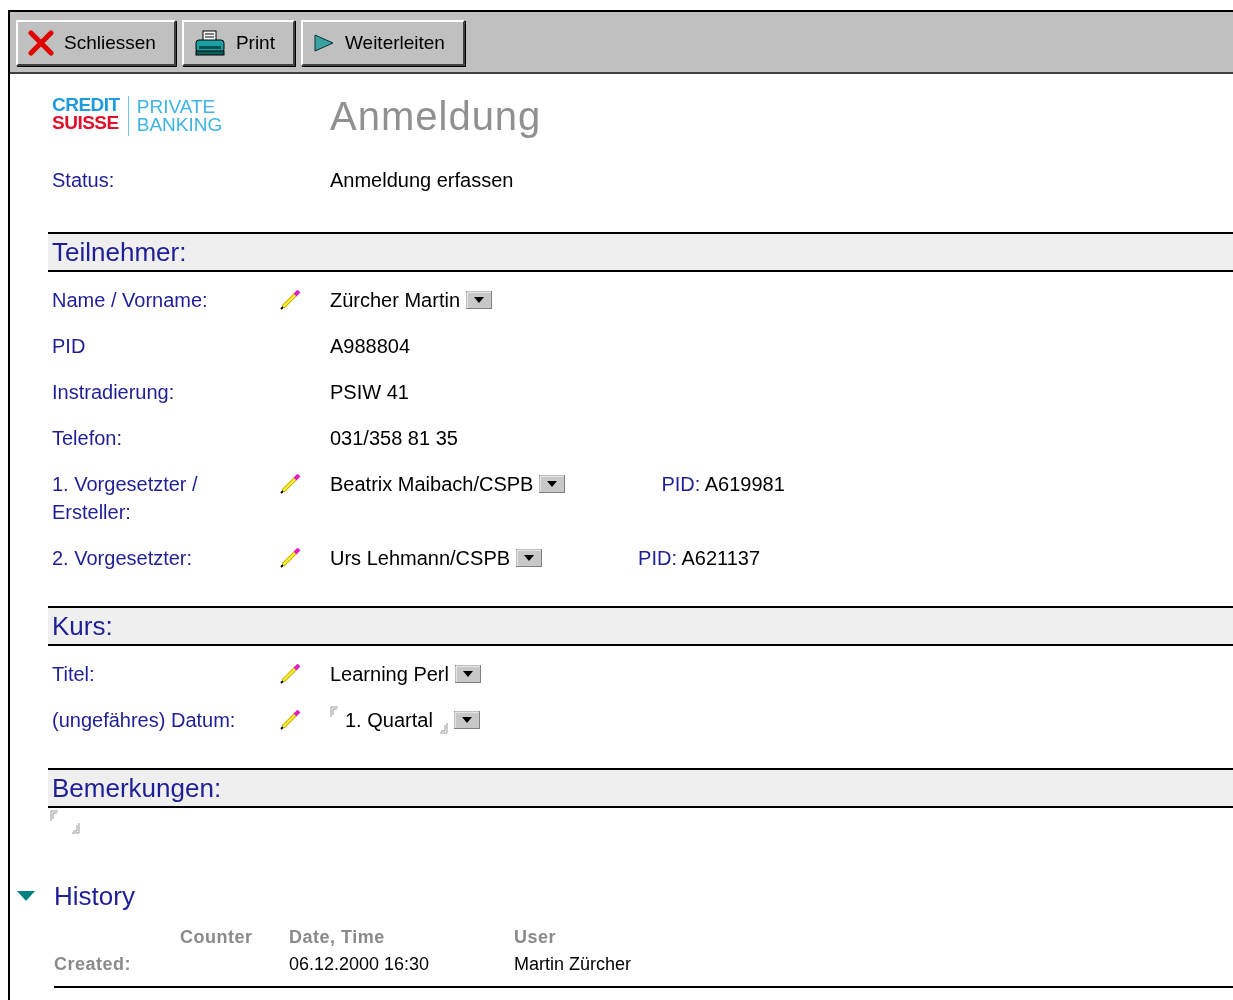 This screenshot has width=1233, height=1000. I want to click on logo-text: CREDIT, so click(86, 105).